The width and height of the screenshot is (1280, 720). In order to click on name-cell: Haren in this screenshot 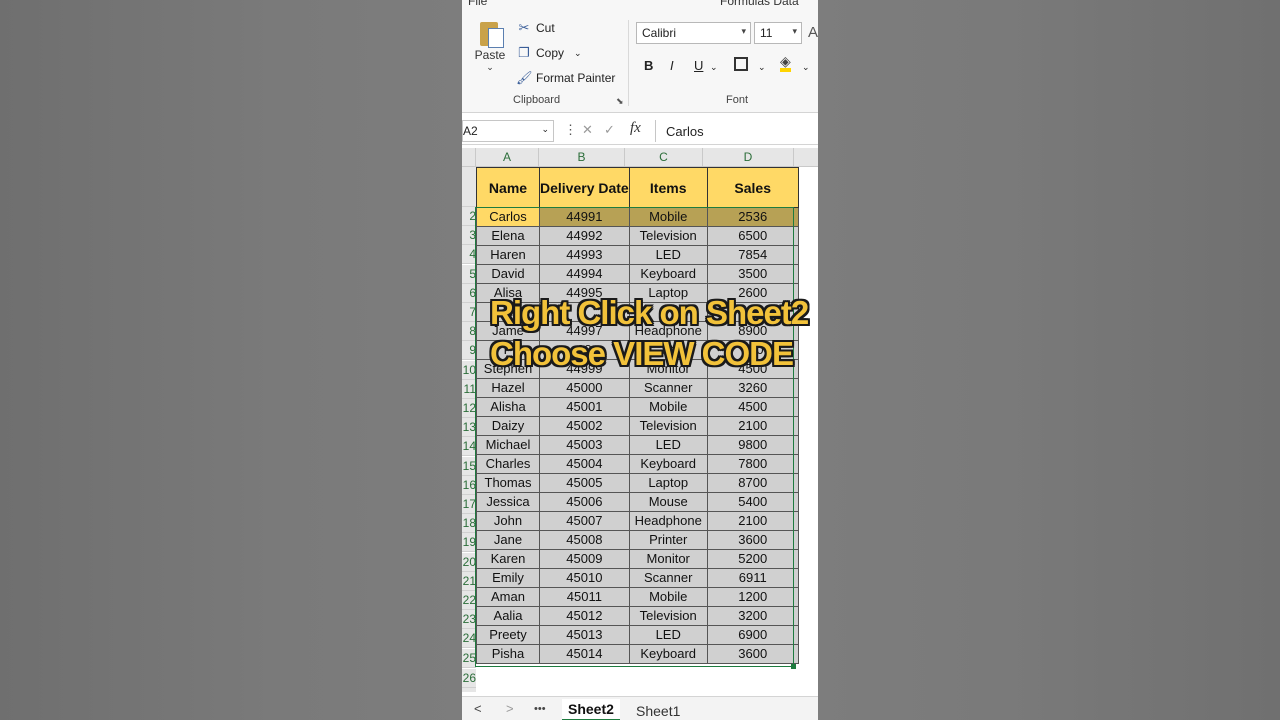, I will do `click(508, 255)`.